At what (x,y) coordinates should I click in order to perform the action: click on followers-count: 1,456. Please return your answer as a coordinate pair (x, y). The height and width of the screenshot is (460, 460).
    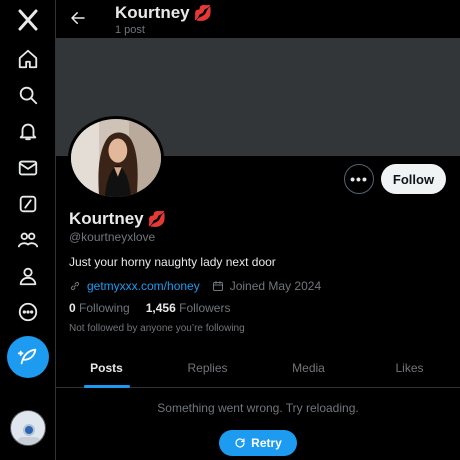
    Looking at the image, I should click on (160, 308).